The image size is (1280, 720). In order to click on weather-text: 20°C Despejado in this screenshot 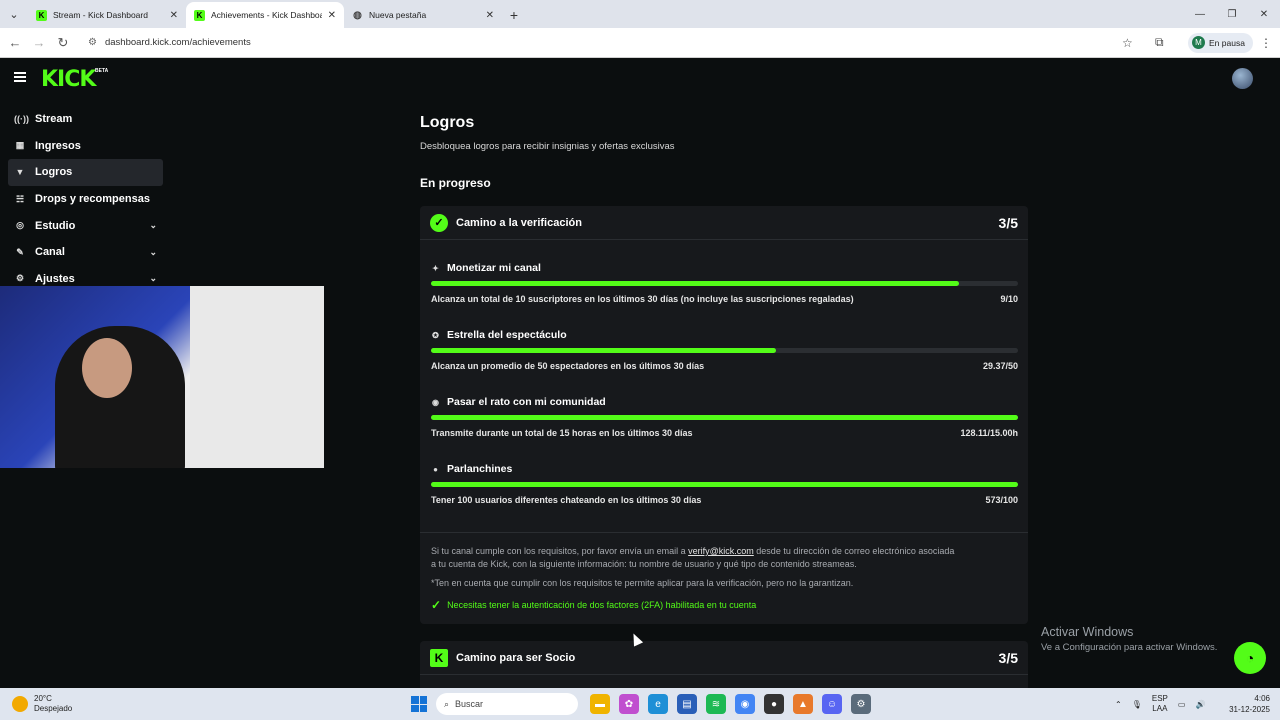, I will do `click(53, 704)`.